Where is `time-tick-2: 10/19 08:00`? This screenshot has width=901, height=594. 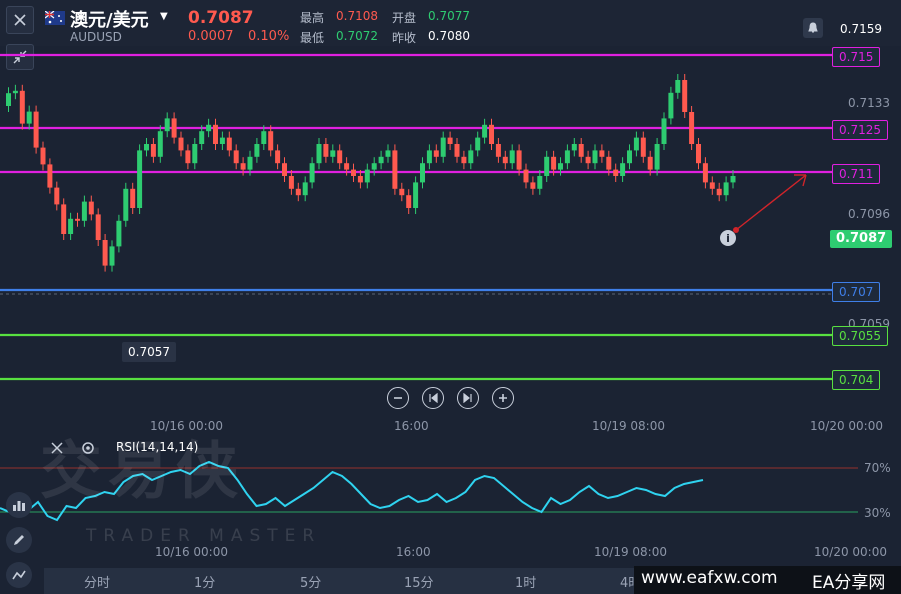 time-tick-2: 10/19 08:00 is located at coordinates (628, 426).